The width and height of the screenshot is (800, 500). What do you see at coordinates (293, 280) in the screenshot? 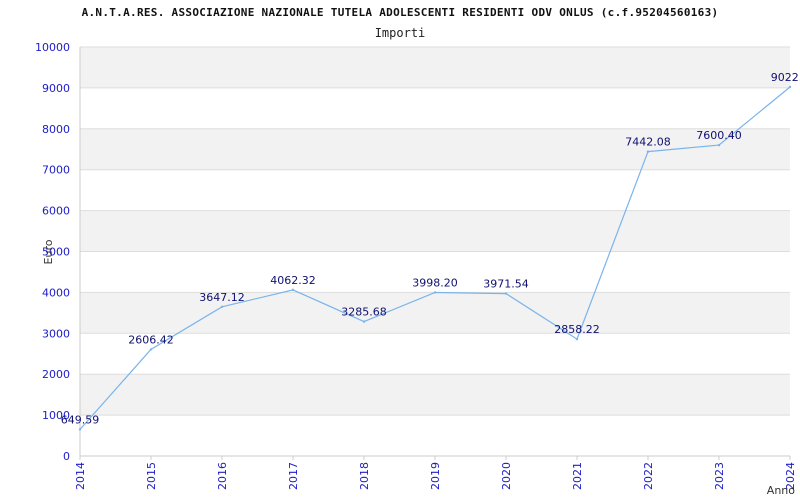
I see `data-label: 4062.32` at bounding box center [293, 280].